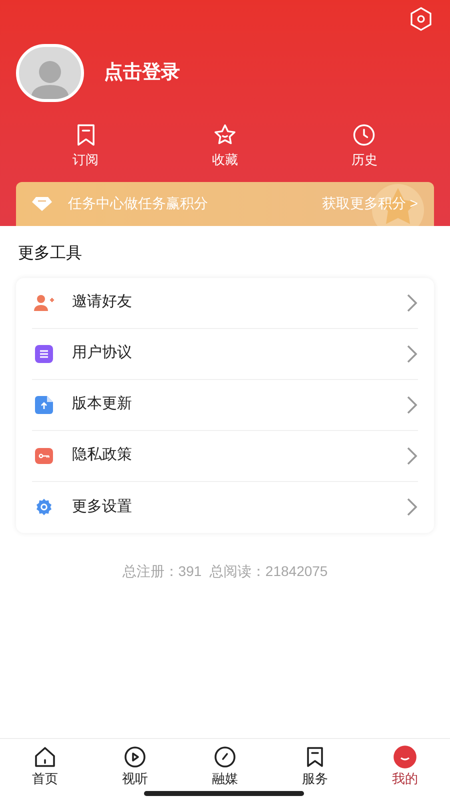 The image size is (450, 800). I want to click on tab: 我的, so click(405, 772).